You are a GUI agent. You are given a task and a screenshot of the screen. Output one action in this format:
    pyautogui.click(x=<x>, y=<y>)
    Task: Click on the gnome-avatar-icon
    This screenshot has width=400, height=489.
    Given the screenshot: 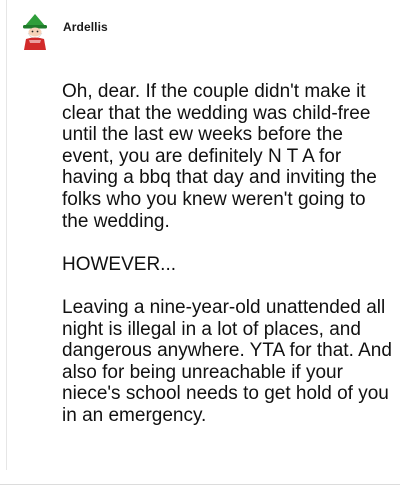 What is the action you would take?
    pyautogui.click(x=35, y=32)
    